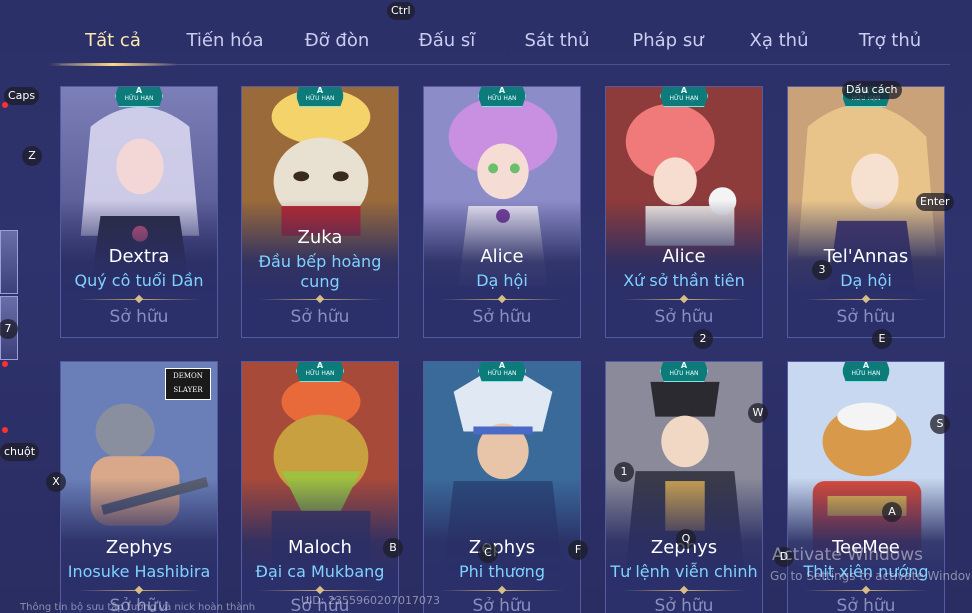  I want to click on key-hint-3: 3, so click(822, 270).